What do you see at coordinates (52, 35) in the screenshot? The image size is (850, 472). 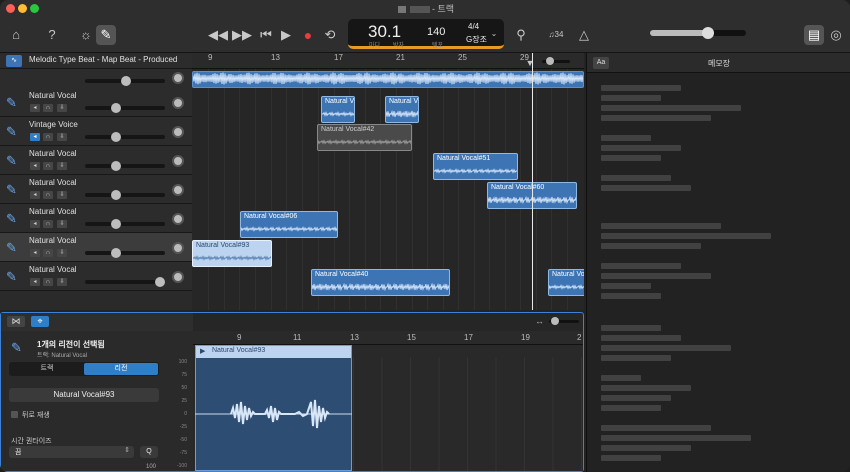 I see `help-icon: ?` at bounding box center [52, 35].